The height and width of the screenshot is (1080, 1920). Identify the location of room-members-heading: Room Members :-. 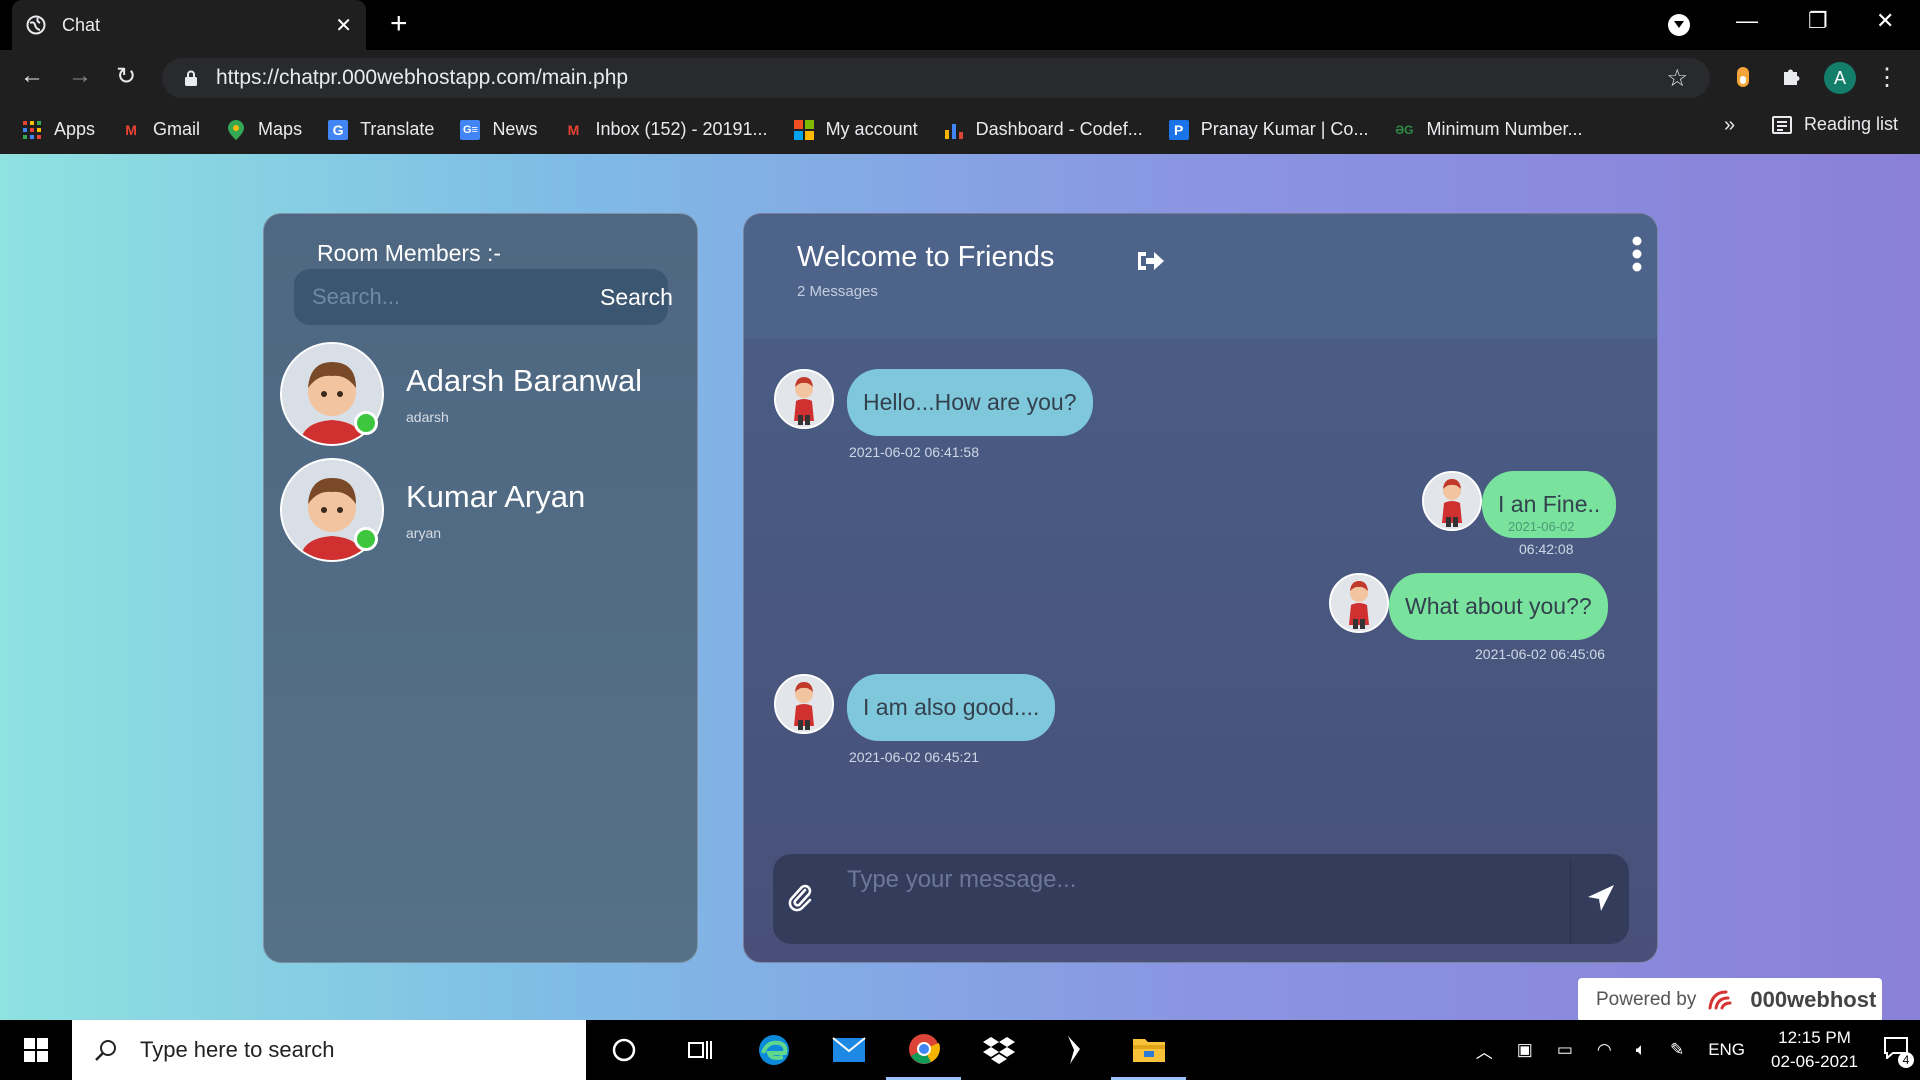
(409, 253).